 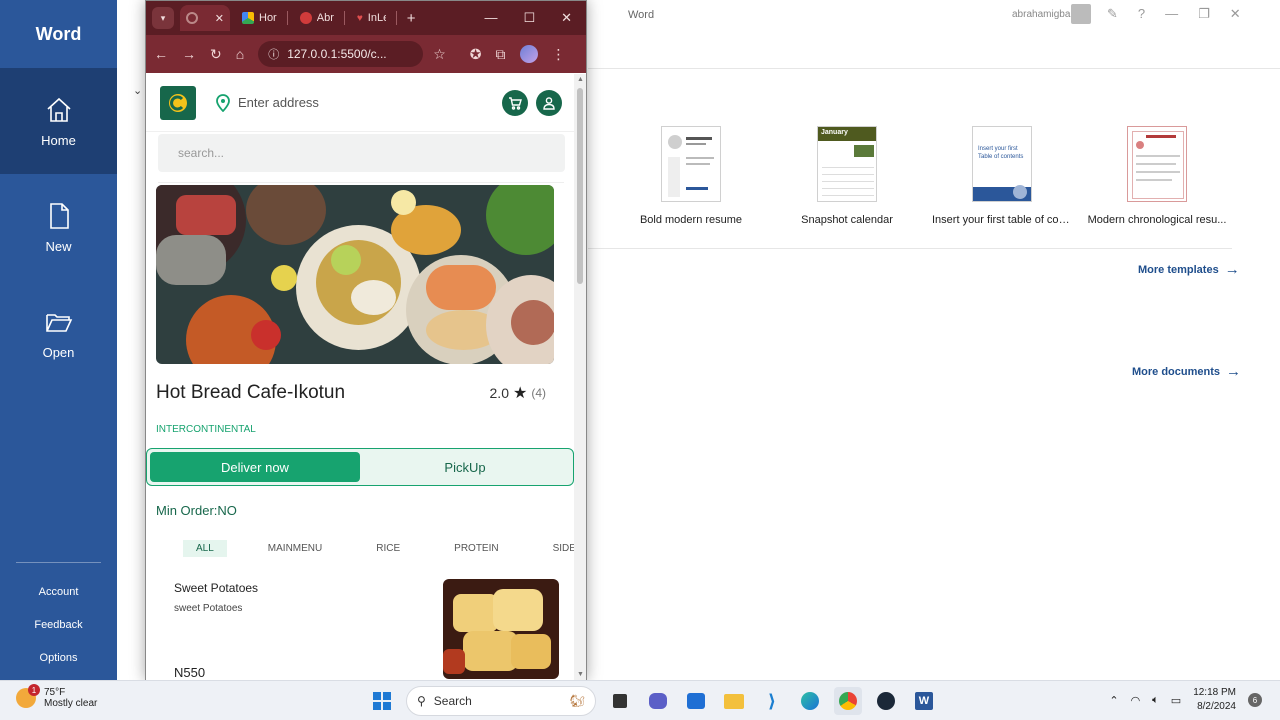 I want to click on address-selector: Enter address, so click(x=267, y=102).